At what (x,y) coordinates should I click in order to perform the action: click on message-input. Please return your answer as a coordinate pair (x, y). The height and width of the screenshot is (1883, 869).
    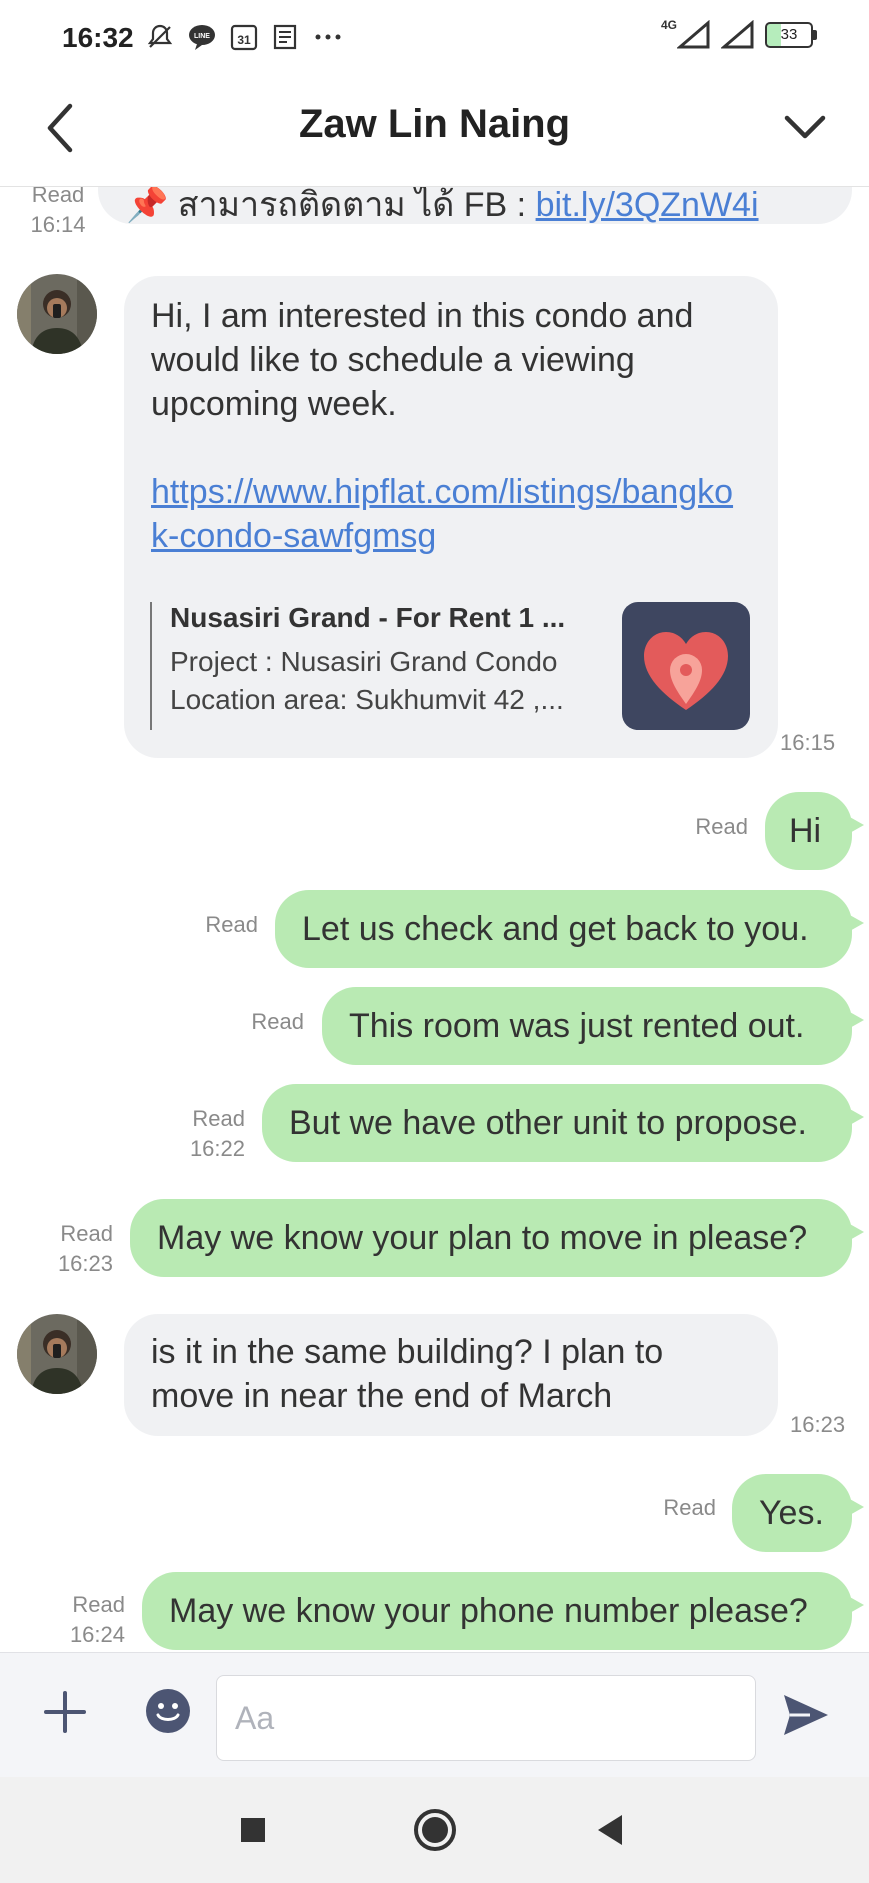
    Looking at the image, I should click on (486, 1718).